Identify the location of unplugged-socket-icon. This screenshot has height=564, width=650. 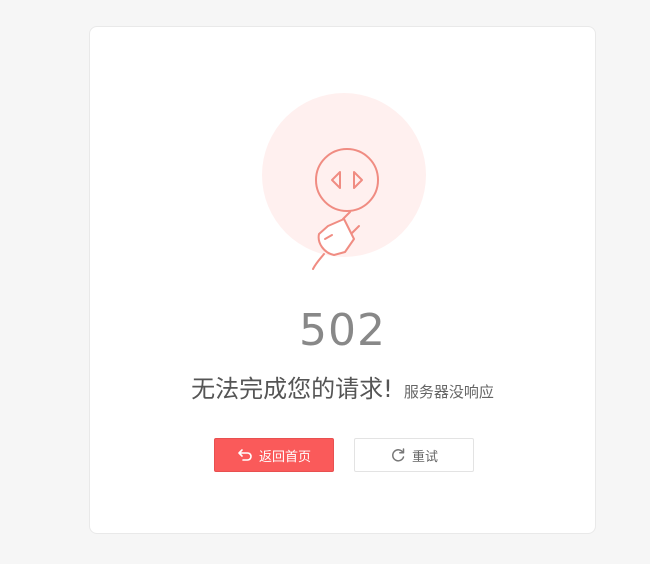
(344, 183).